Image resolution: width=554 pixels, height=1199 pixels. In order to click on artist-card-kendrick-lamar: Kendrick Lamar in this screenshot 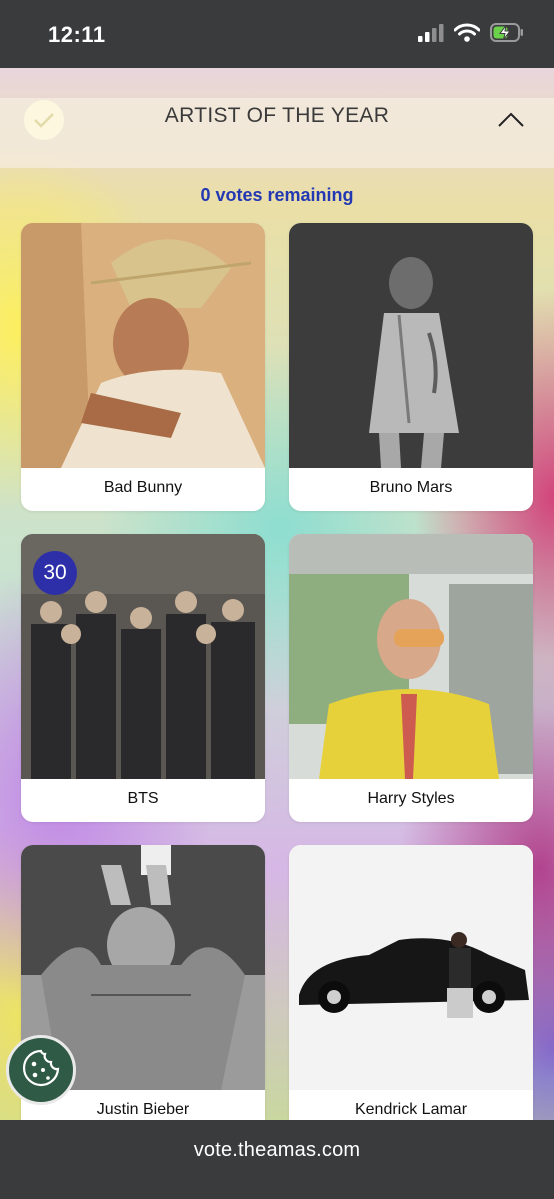, I will do `click(411, 982)`.